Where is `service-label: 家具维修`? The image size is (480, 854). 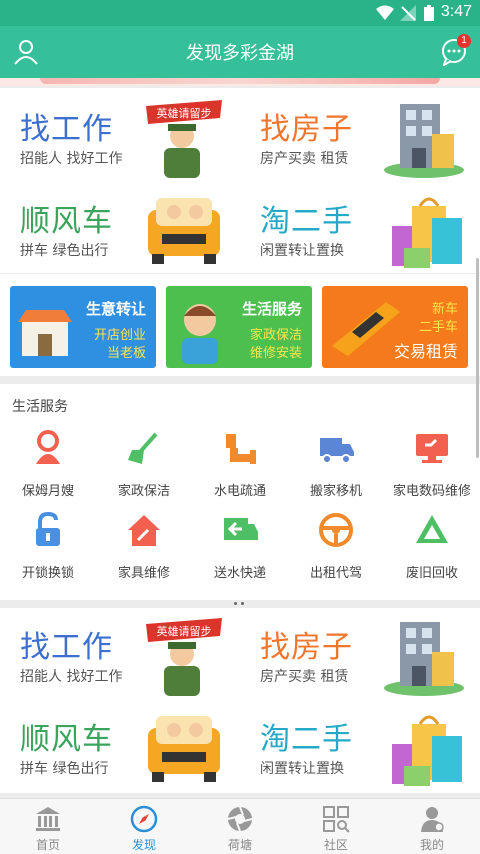
service-label: 家具维修 is located at coordinates (143, 573).